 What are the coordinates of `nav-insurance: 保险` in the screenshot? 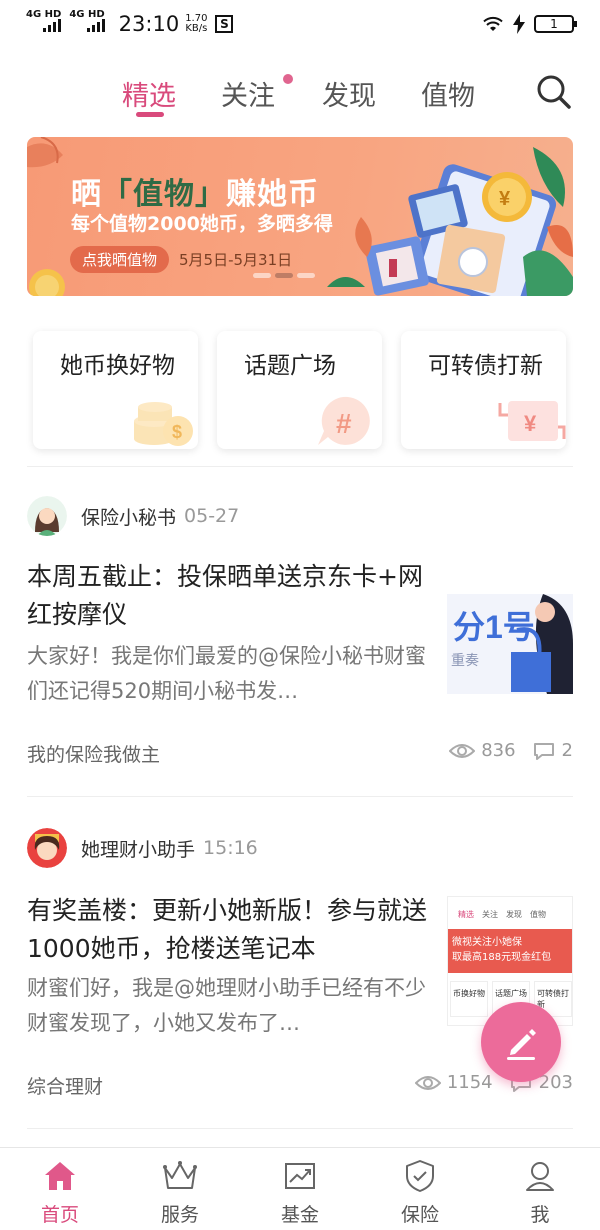 It's located at (420, 1189).